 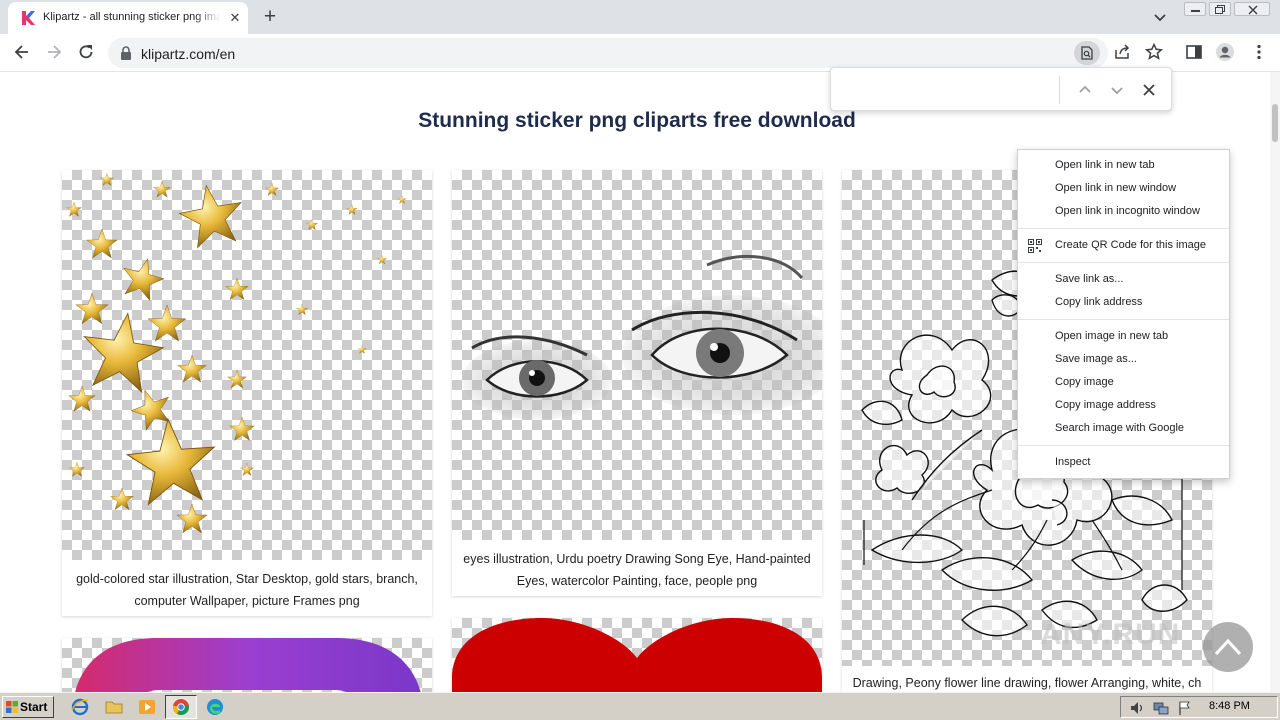 I want to click on page-scrollbar, so click(x=1275, y=382).